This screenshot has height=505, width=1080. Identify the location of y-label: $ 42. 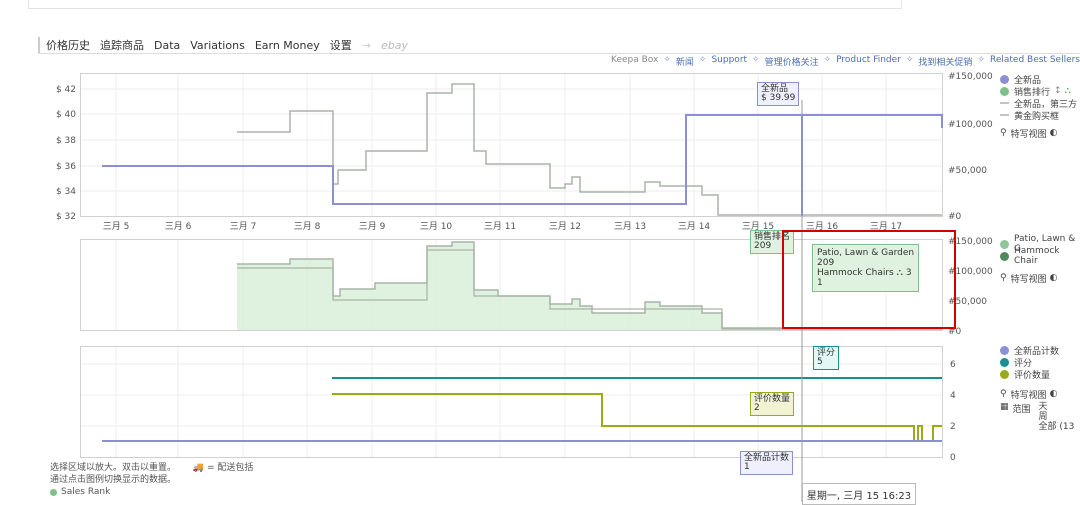
(66, 90).